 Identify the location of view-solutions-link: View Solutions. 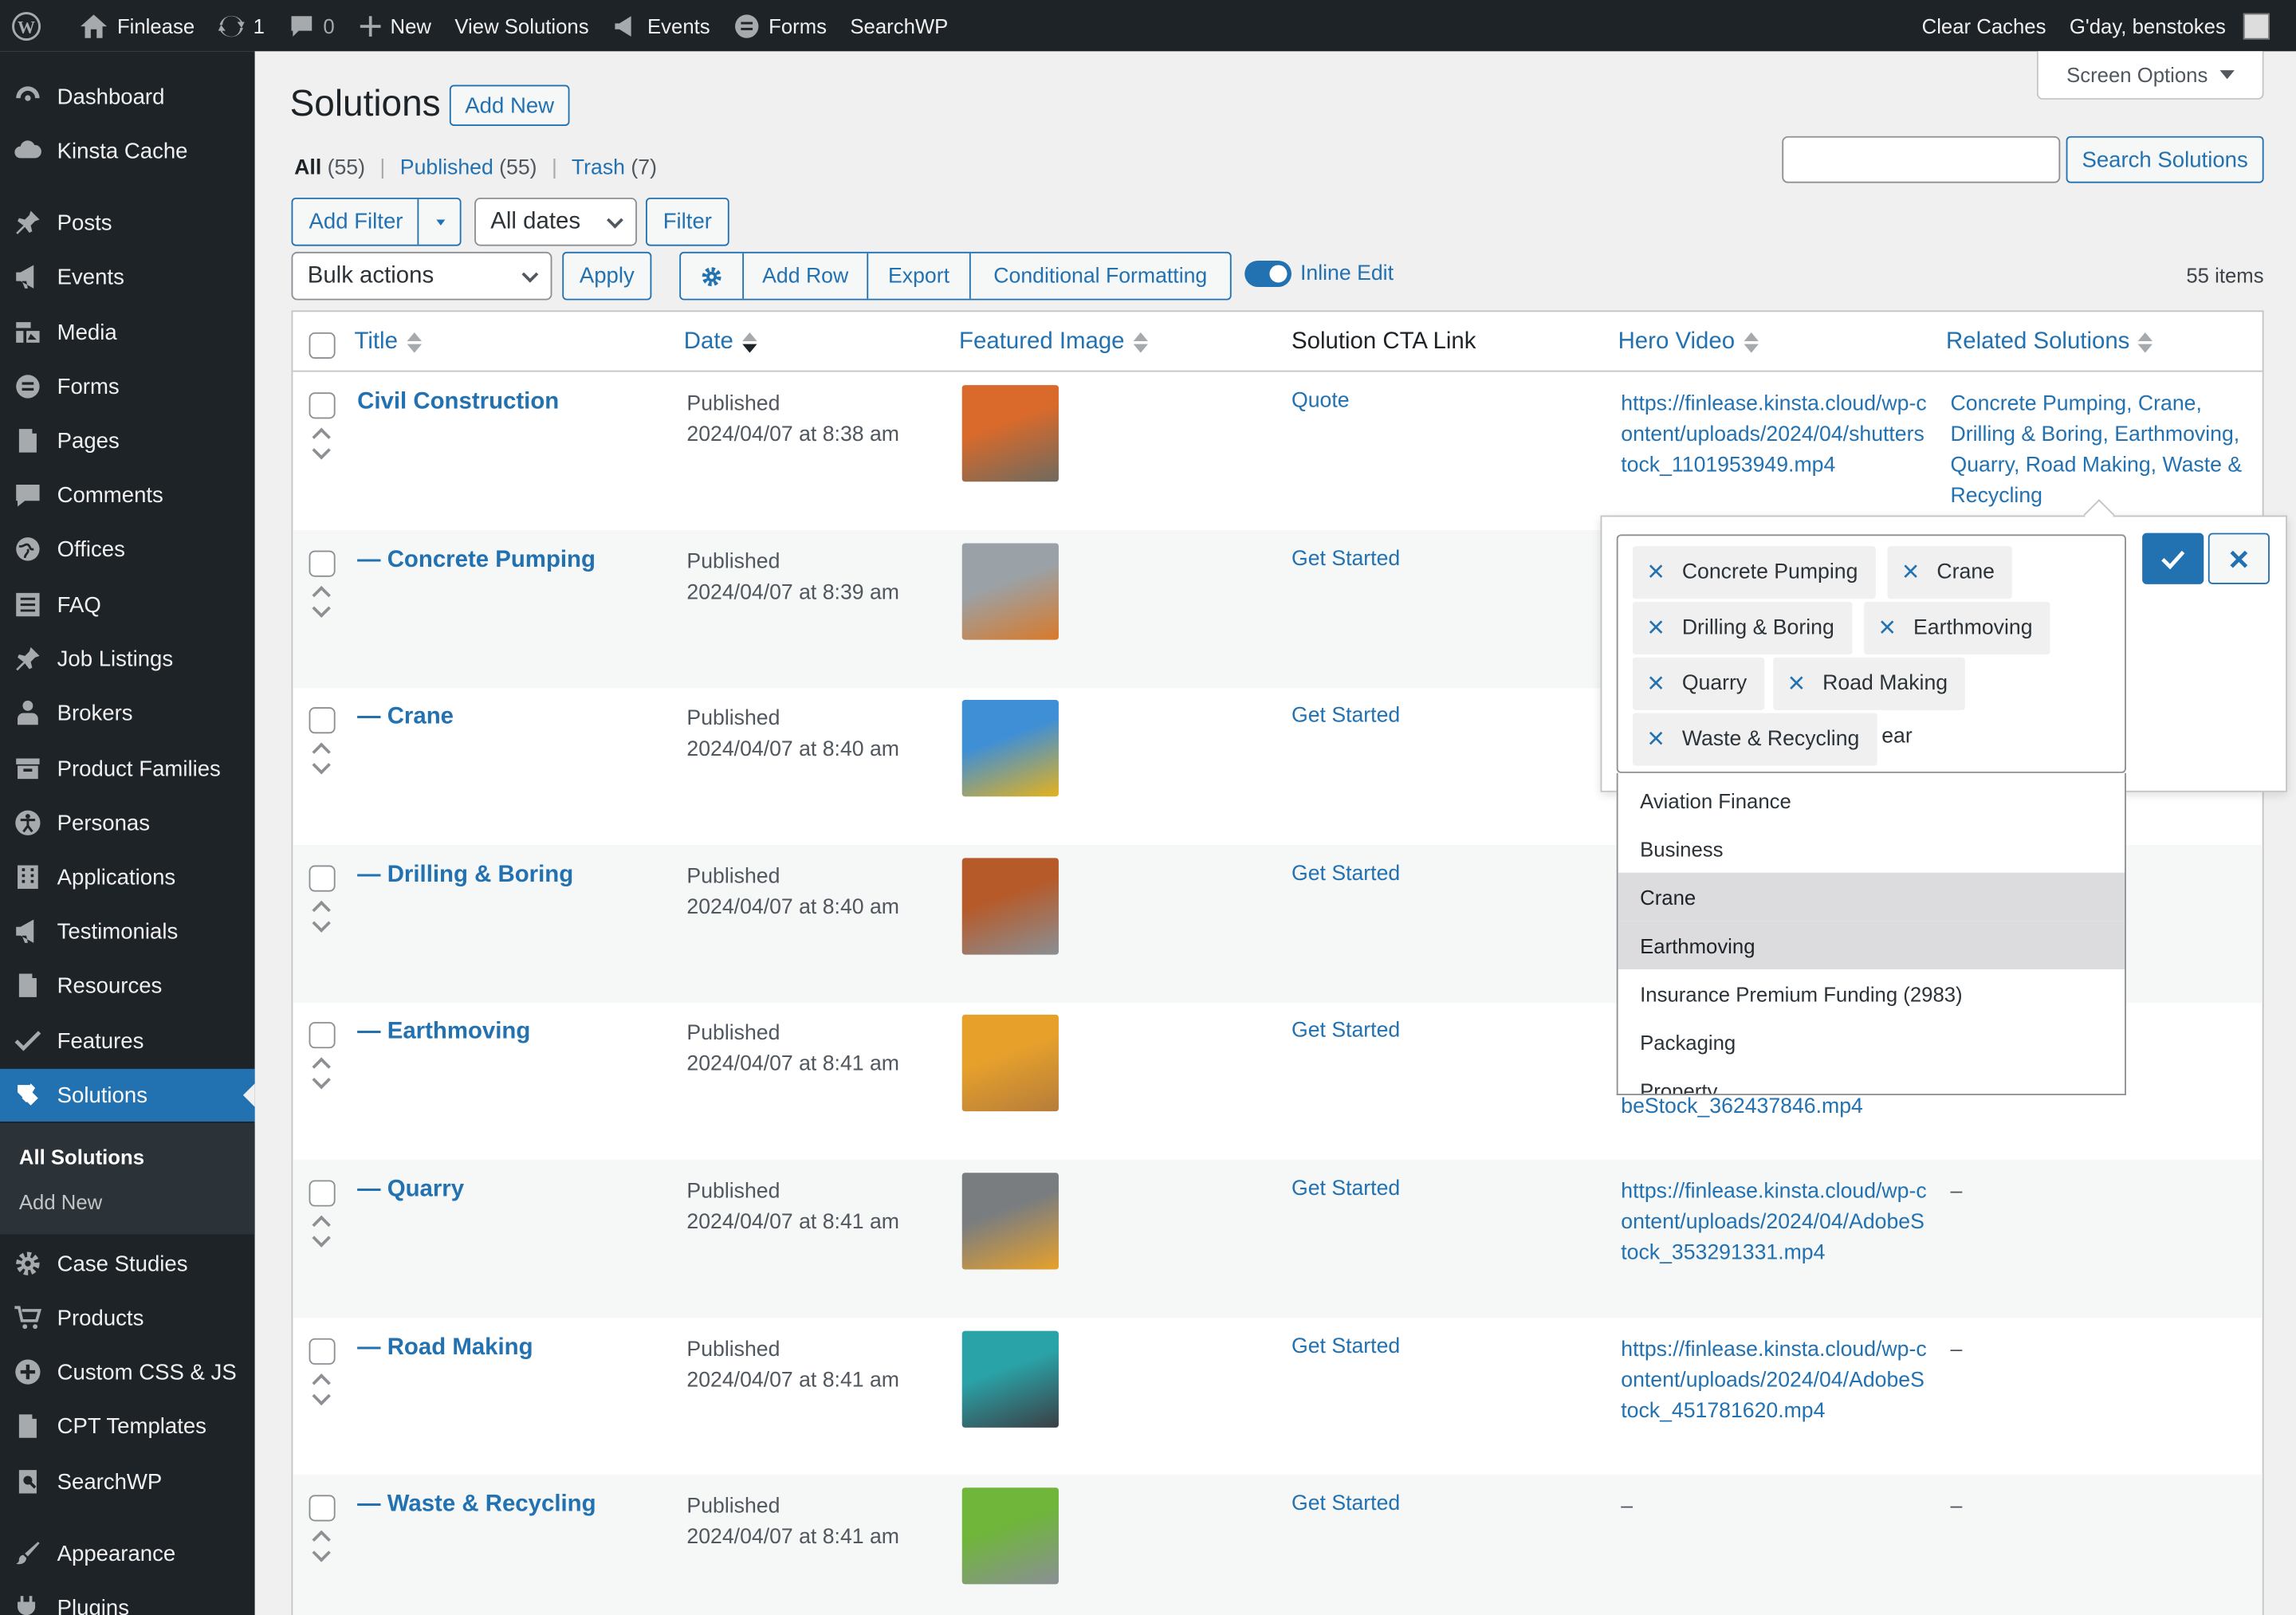
(522, 25).